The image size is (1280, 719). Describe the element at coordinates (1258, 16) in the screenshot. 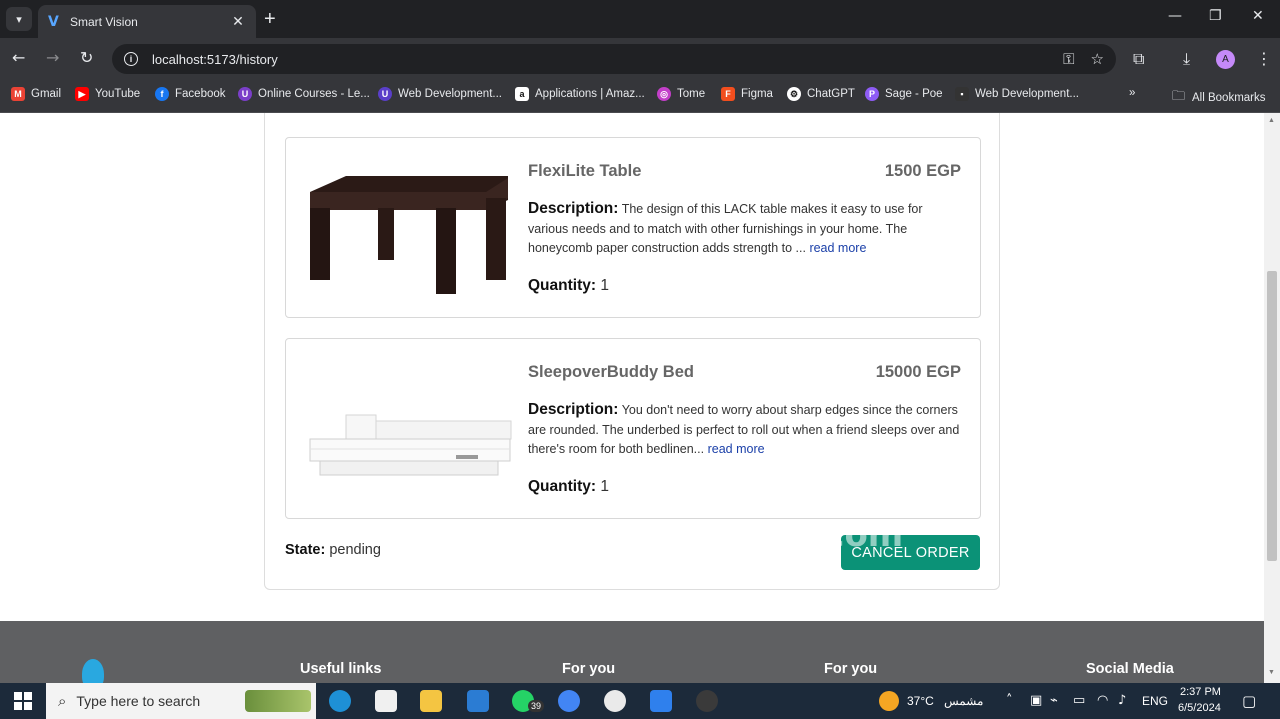

I see `window-close-icon: ✕` at that location.